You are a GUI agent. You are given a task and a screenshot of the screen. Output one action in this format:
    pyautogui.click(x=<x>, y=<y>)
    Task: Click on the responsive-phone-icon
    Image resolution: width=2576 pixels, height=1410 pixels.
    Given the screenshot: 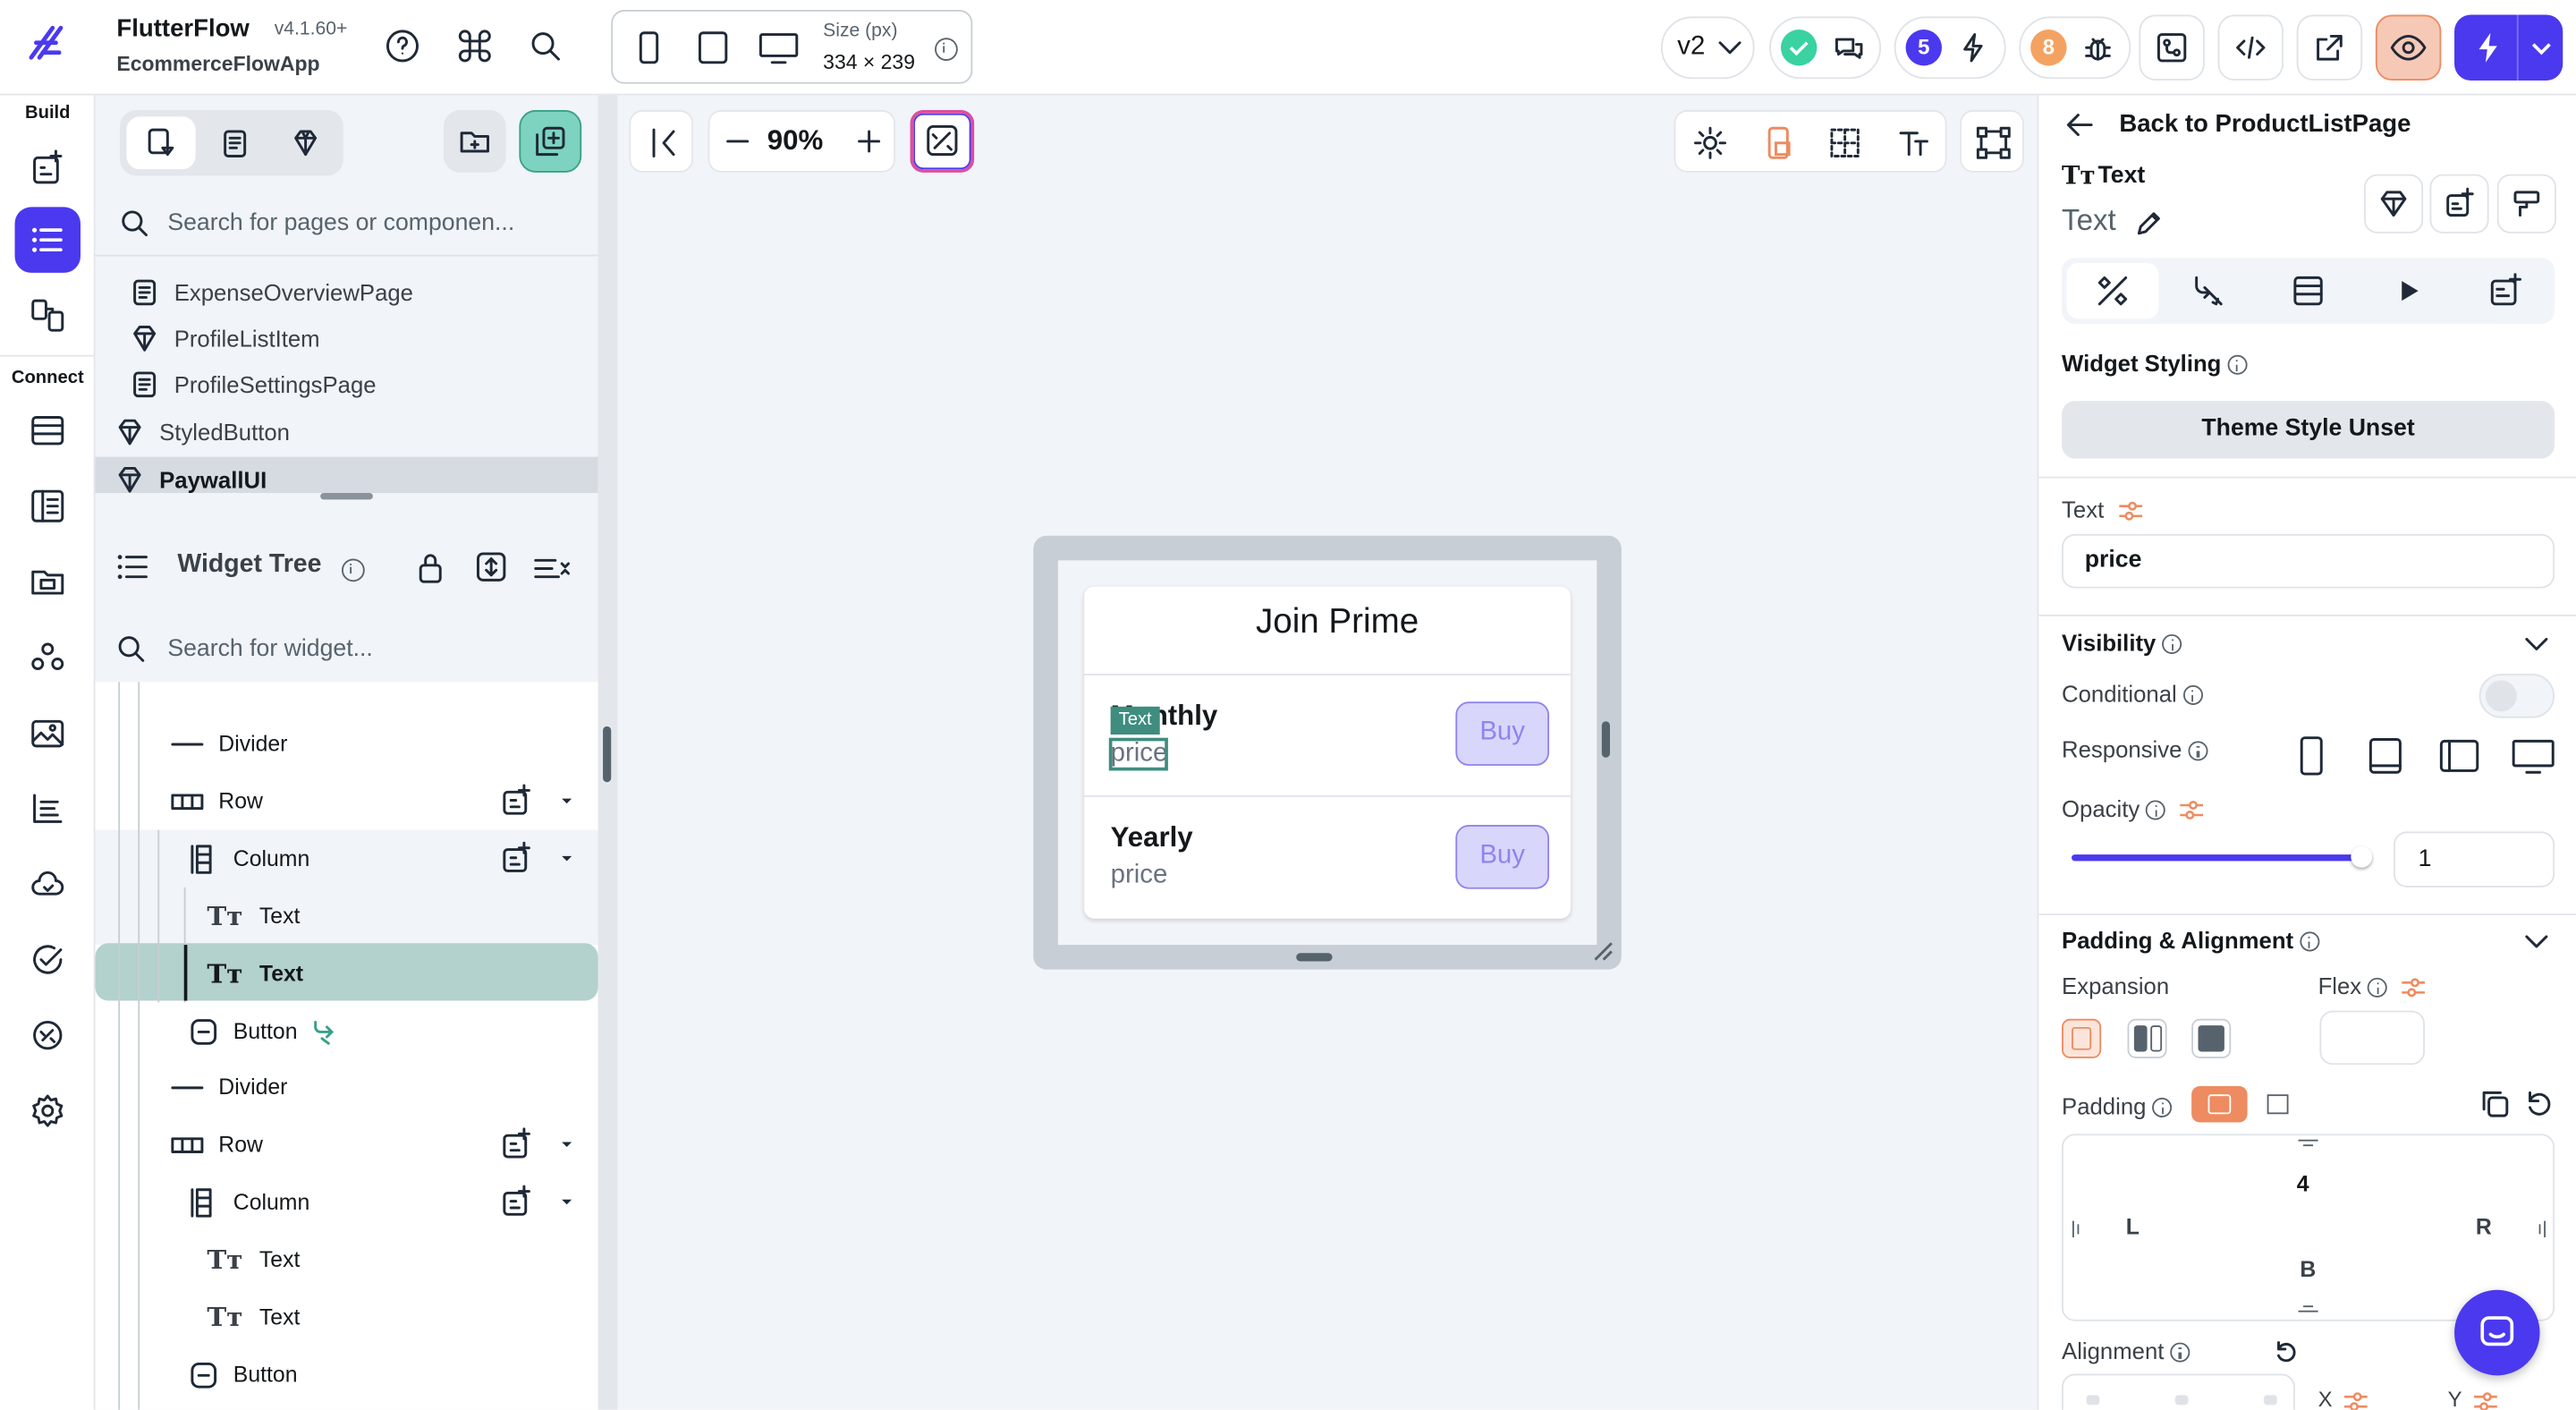 What is the action you would take?
    pyautogui.click(x=2311, y=756)
    